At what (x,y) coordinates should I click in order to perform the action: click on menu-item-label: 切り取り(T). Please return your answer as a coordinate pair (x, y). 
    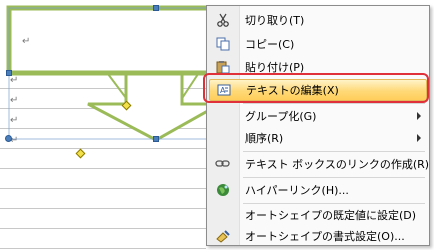
    Looking at the image, I should click on (275, 20).